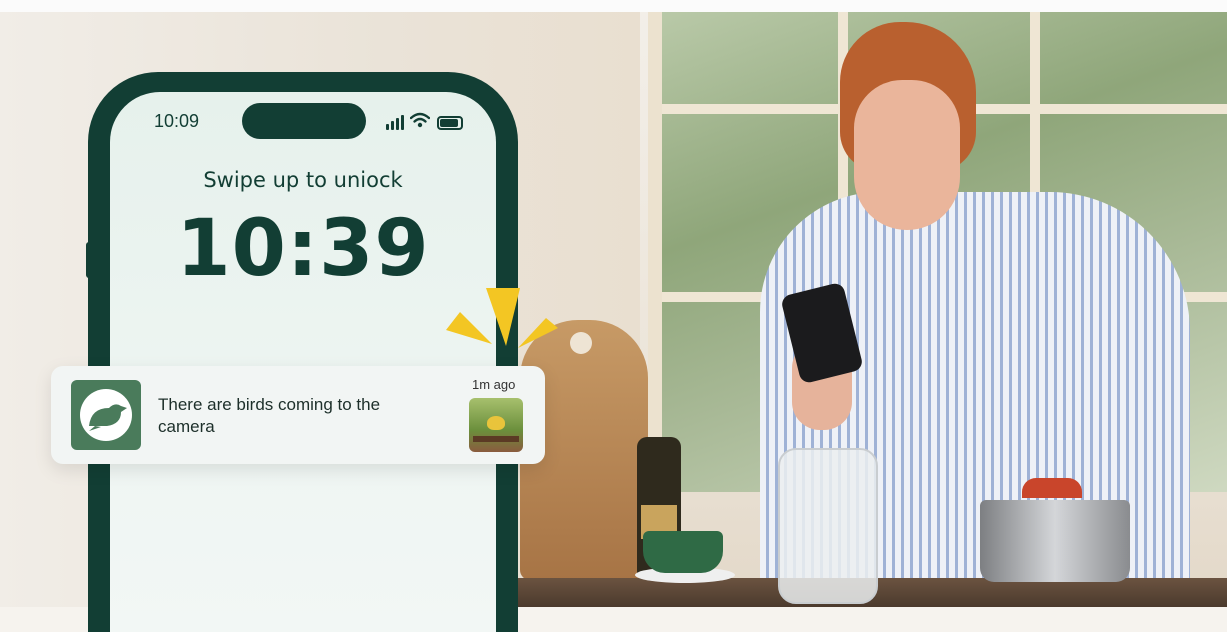 This screenshot has width=1227, height=632. Describe the element at coordinates (496, 439) in the screenshot. I see `feeder-thumbnail-figure` at that location.